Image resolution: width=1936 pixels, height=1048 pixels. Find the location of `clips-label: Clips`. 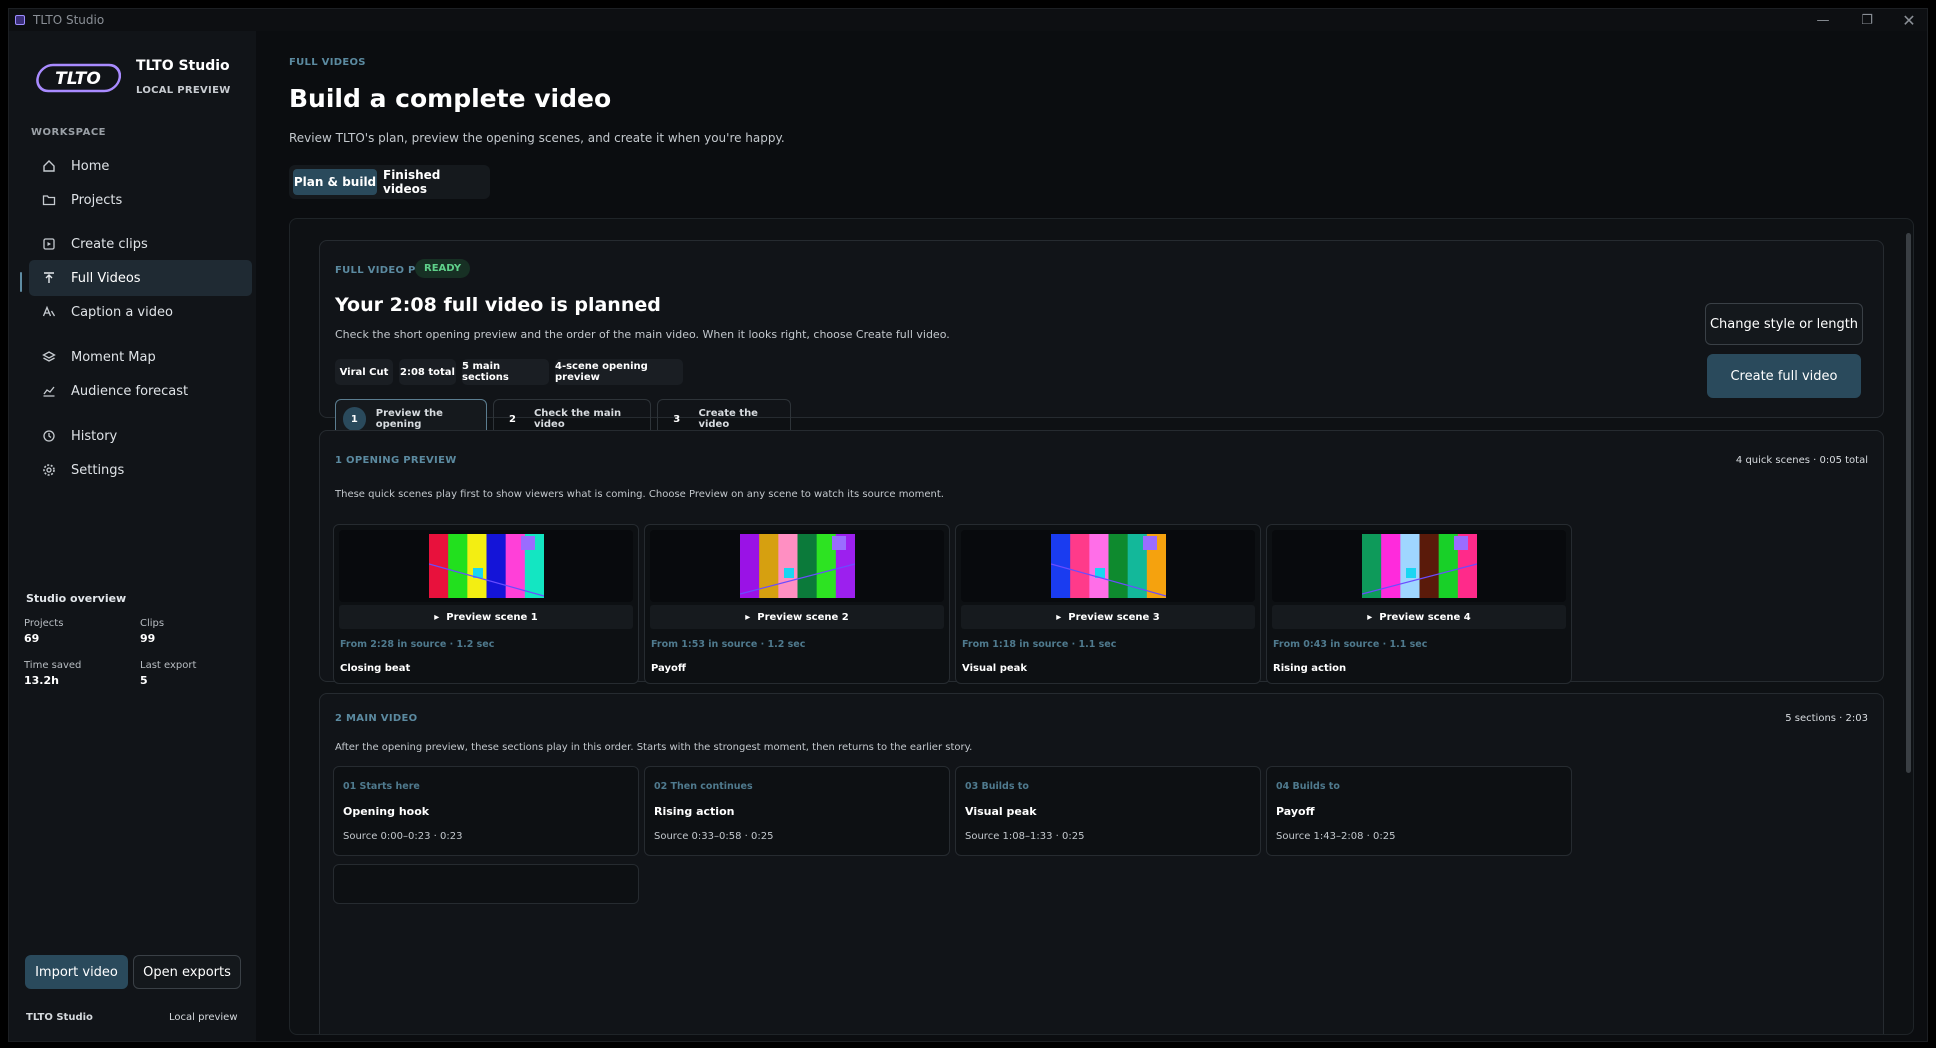

clips-label: Clips is located at coordinates (152, 623).